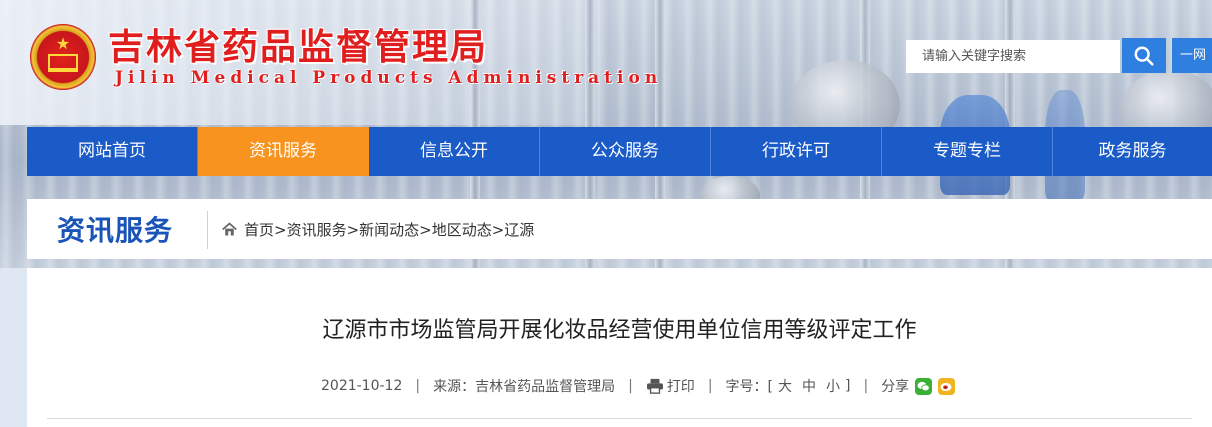 This screenshot has width=1212, height=427. What do you see at coordinates (207, 230) in the screenshot?
I see `section-divider` at bounding box center [207, 230].